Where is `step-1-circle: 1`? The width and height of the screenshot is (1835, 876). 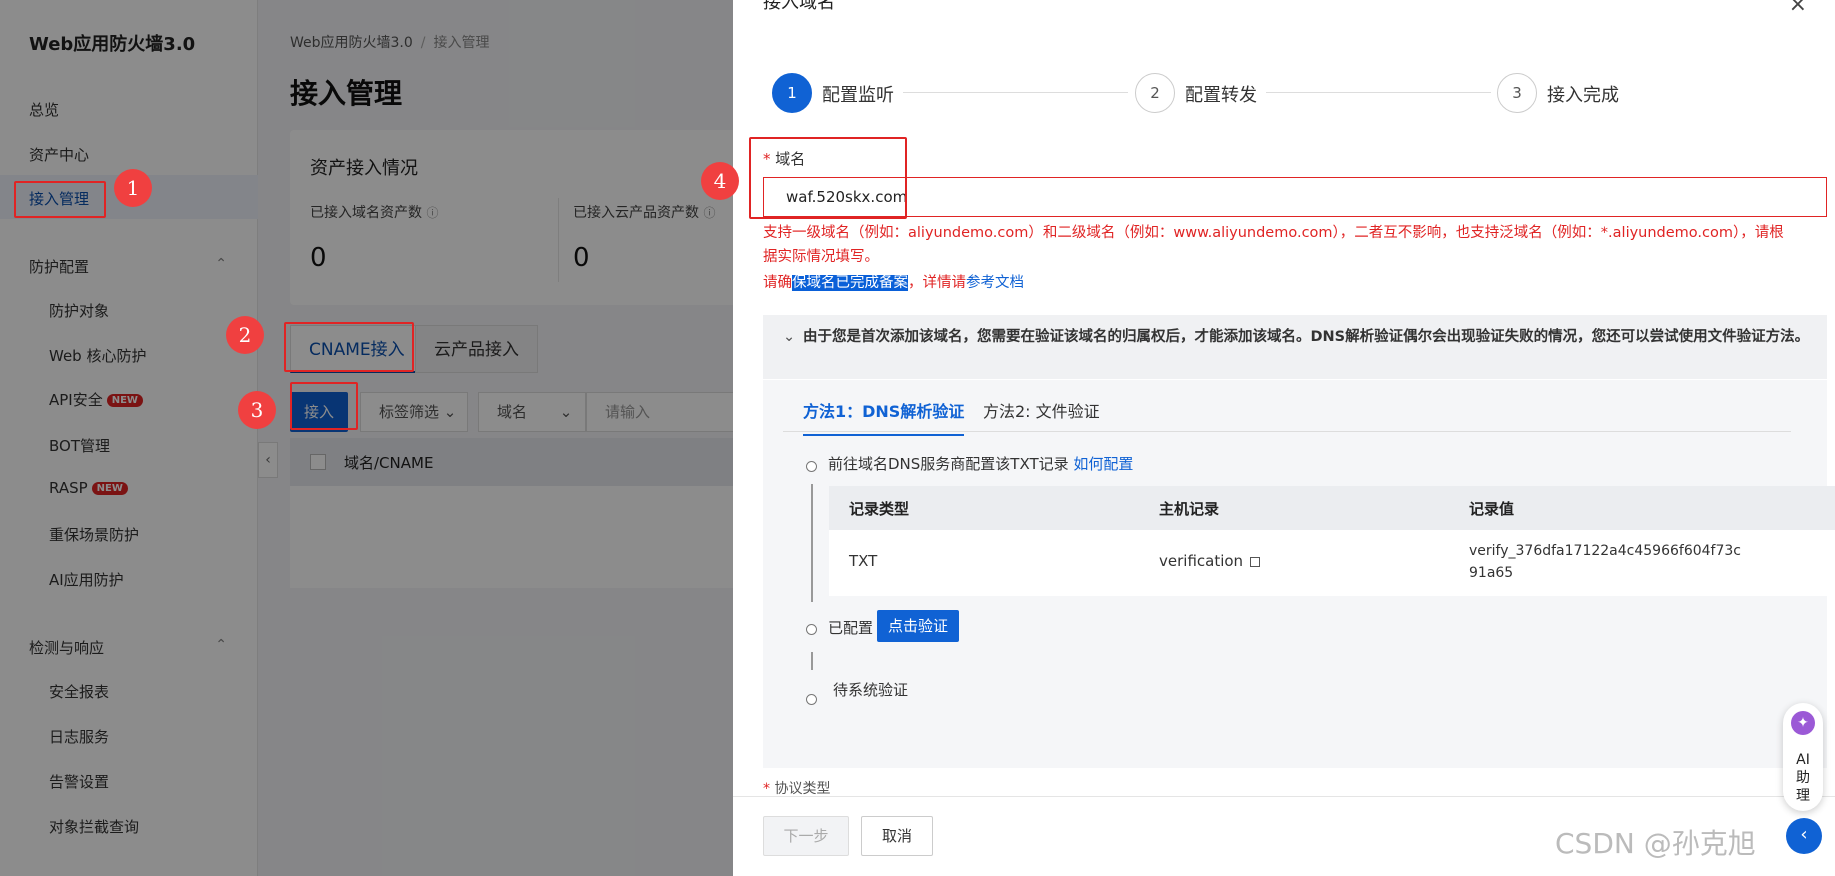 step-1-circle: 1 is located at coordinates (792, 93).